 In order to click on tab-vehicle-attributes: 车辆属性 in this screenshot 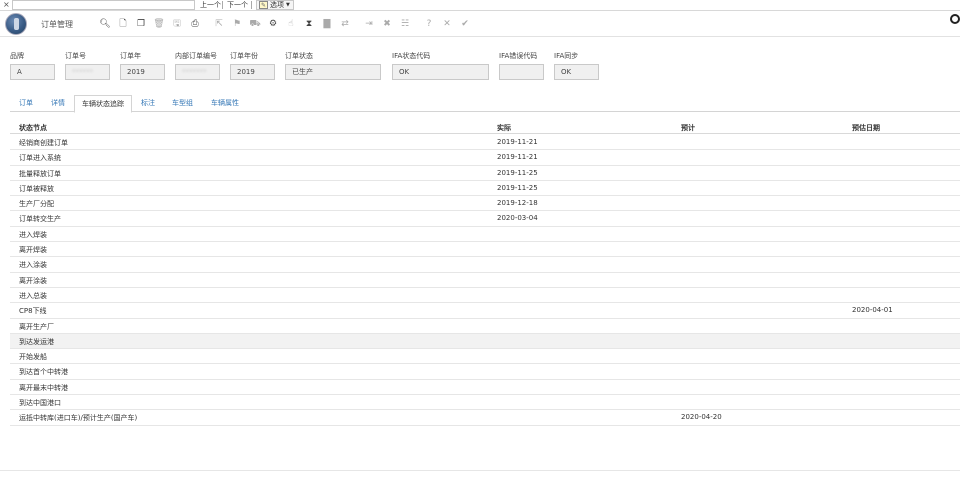, I will do `click(225, 103)`.